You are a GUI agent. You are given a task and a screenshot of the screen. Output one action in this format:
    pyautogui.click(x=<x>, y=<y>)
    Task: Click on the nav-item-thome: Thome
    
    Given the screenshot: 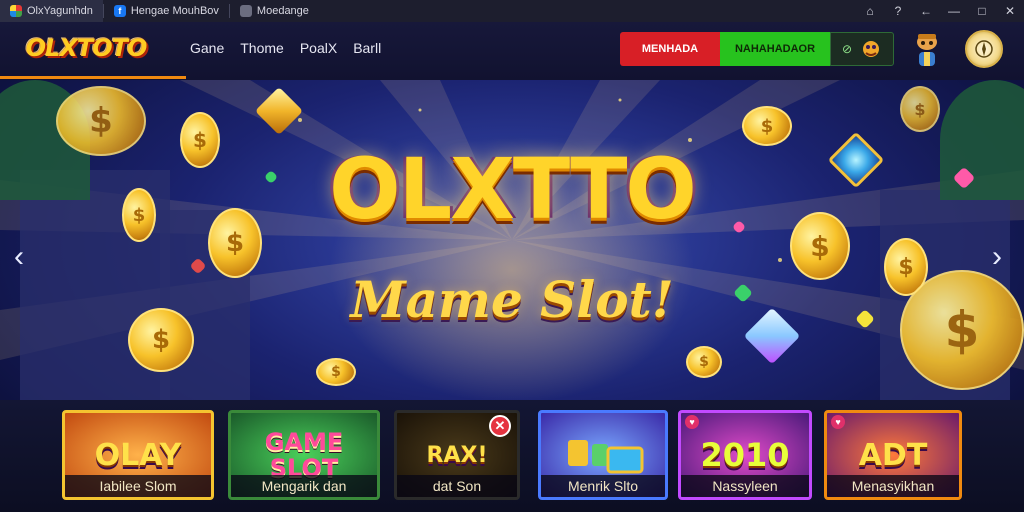 What is the action you would take?
    pyautogui.click(x=262, y=48)
    